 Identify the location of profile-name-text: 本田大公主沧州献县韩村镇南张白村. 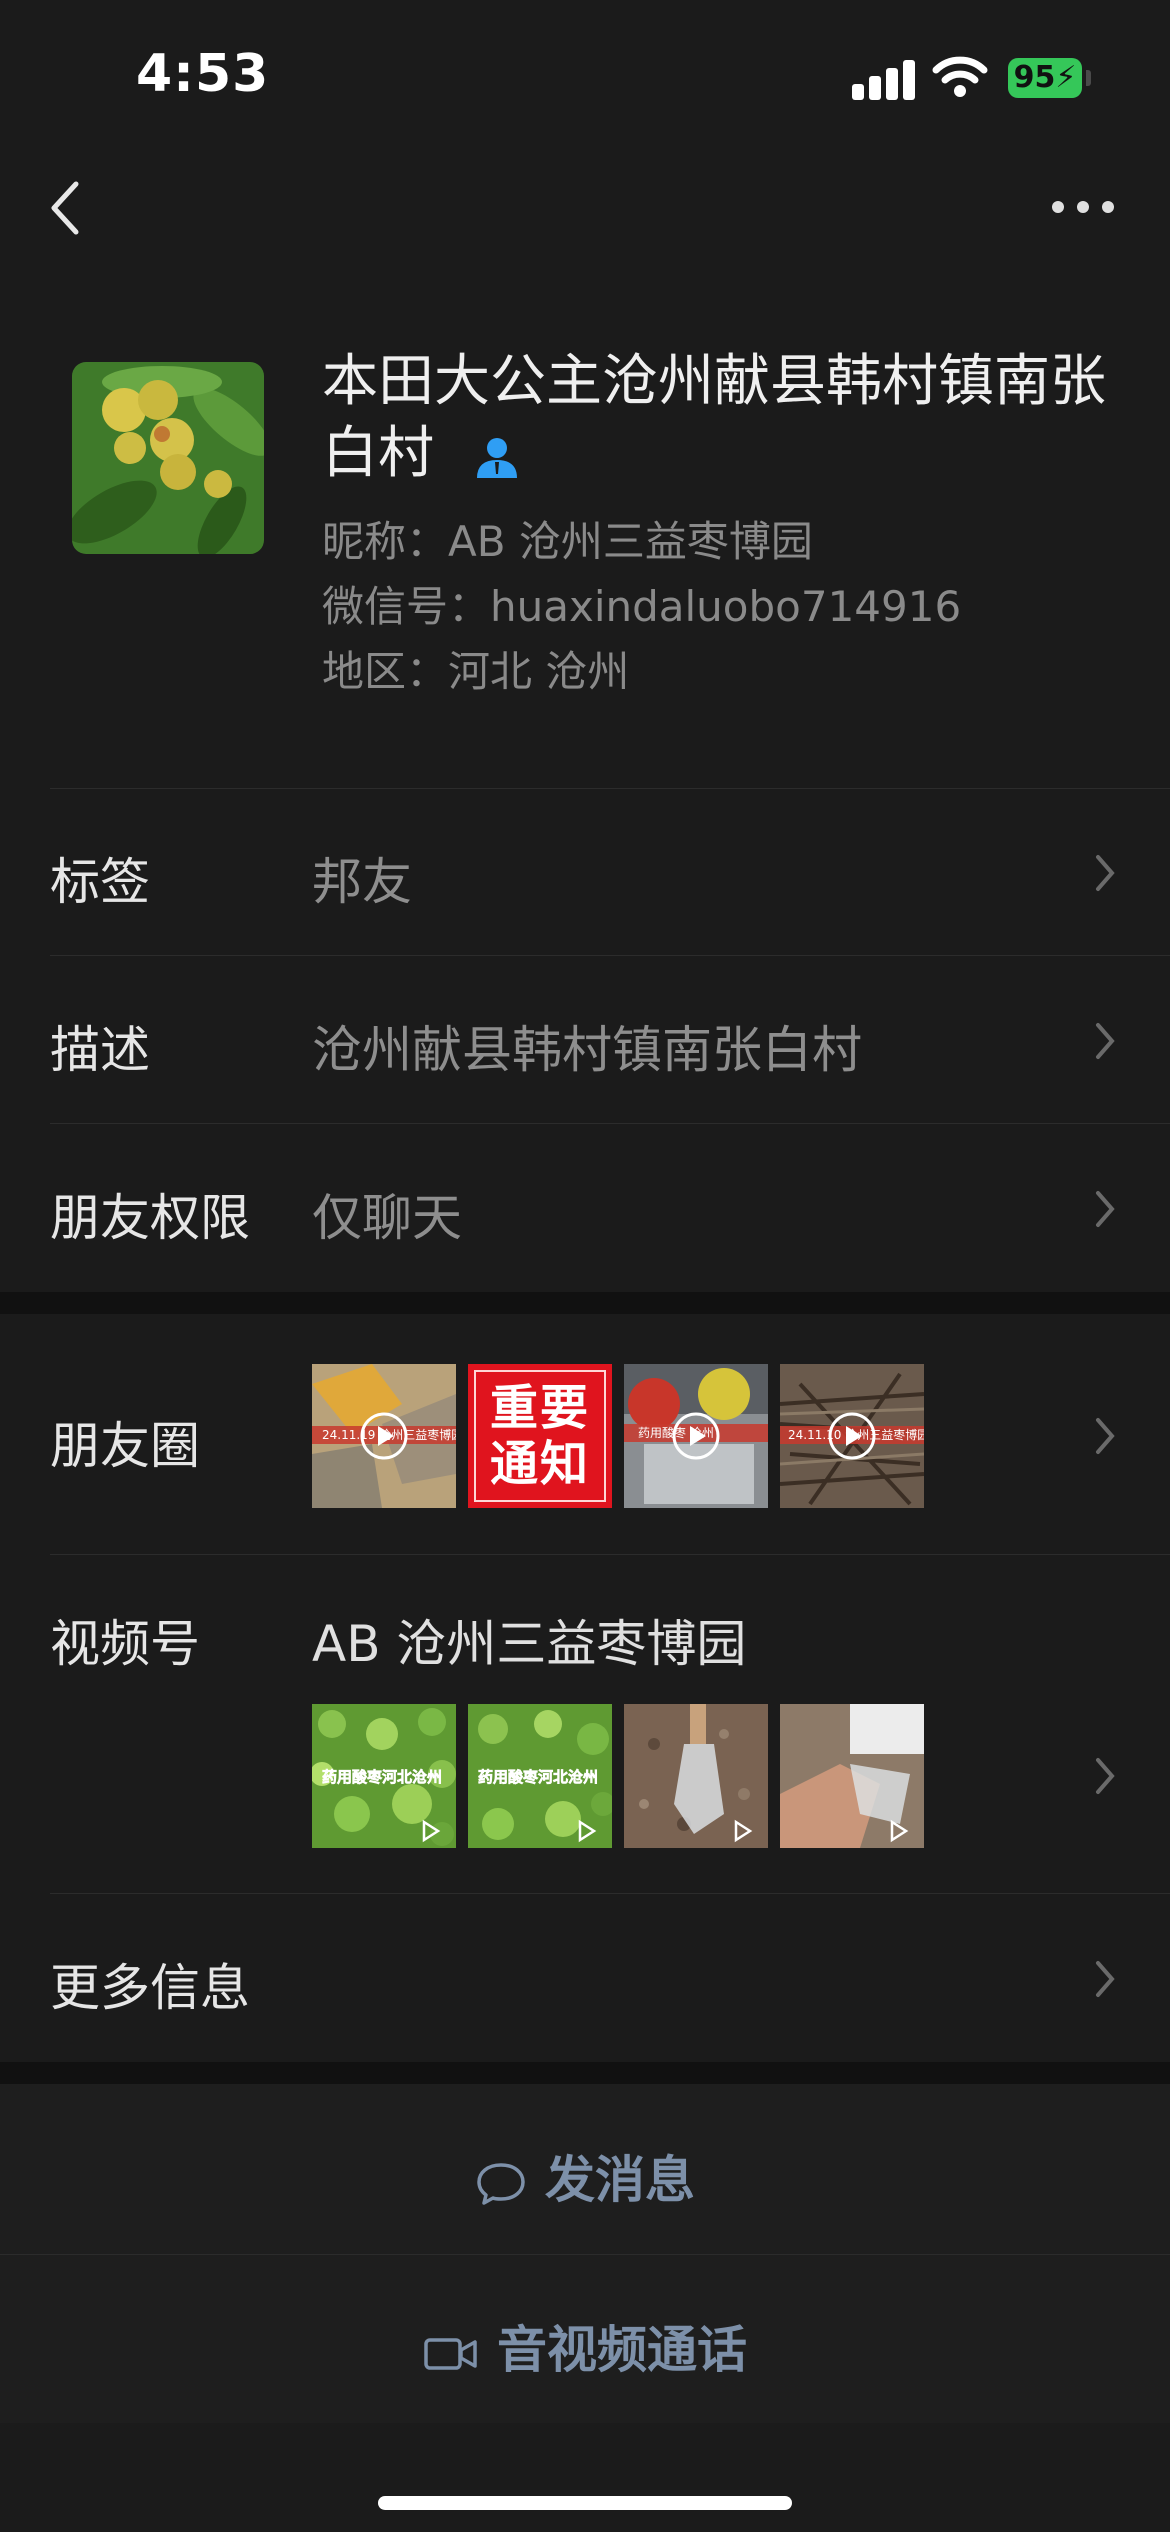
(714, 417).